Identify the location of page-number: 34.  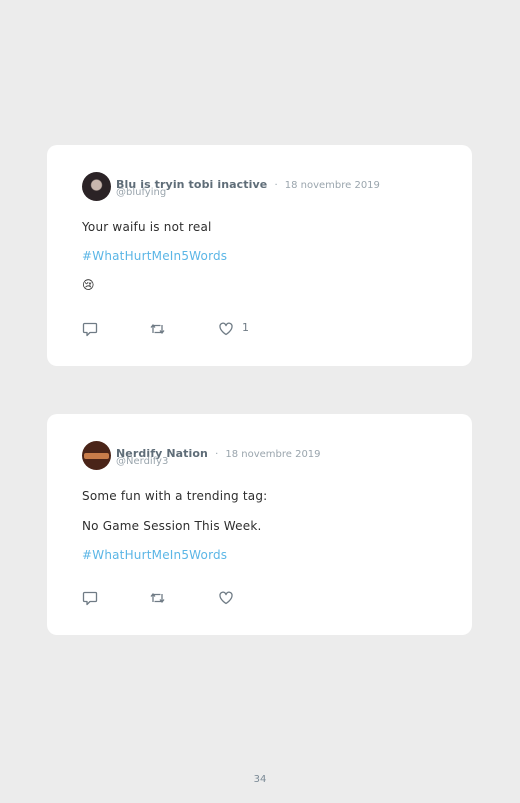
(260, 779).